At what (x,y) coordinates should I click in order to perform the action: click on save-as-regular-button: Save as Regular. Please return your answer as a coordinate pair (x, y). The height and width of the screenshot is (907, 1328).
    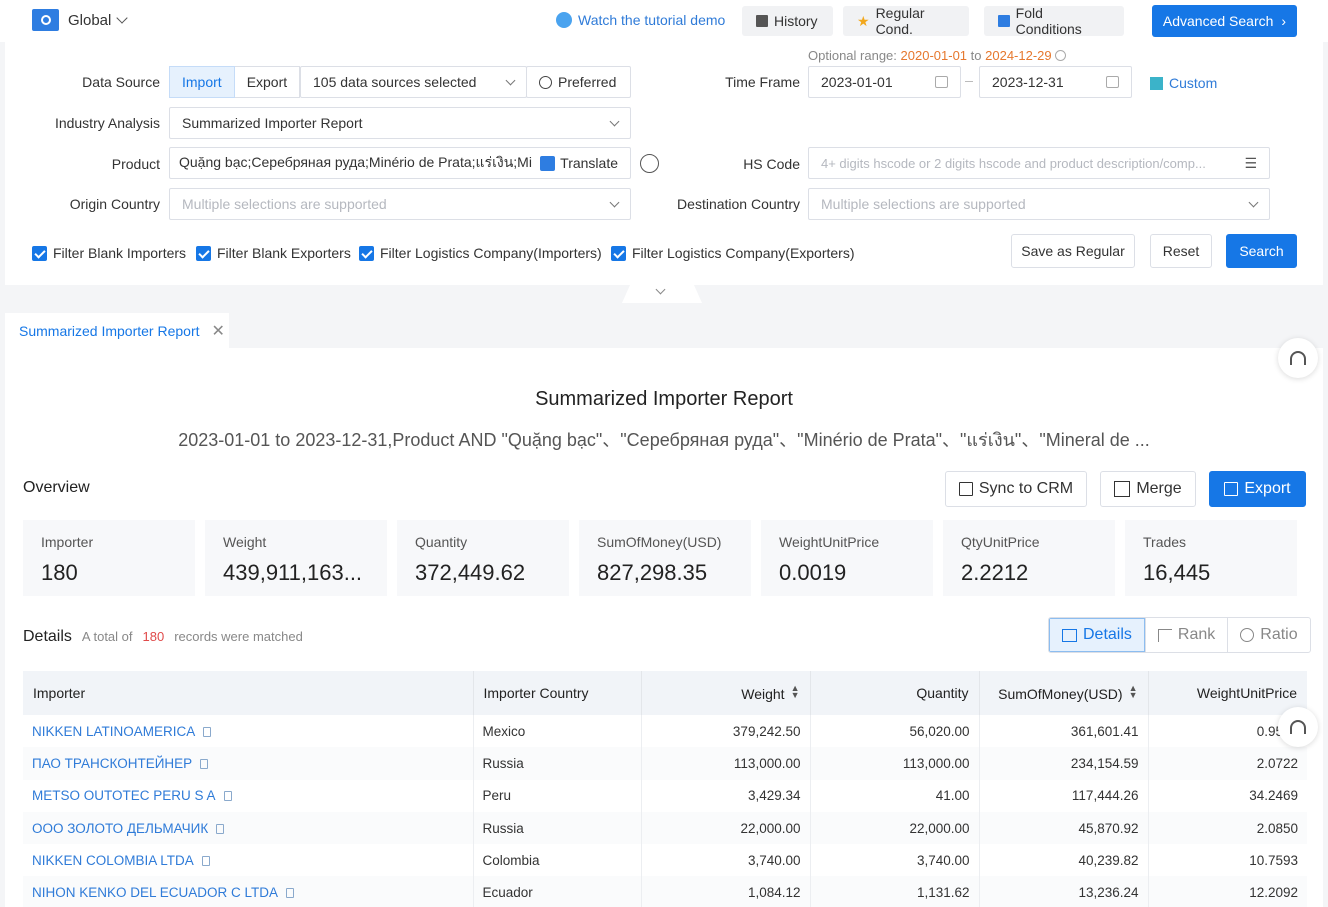
    Looking at the image, I should click on (1073, 251).